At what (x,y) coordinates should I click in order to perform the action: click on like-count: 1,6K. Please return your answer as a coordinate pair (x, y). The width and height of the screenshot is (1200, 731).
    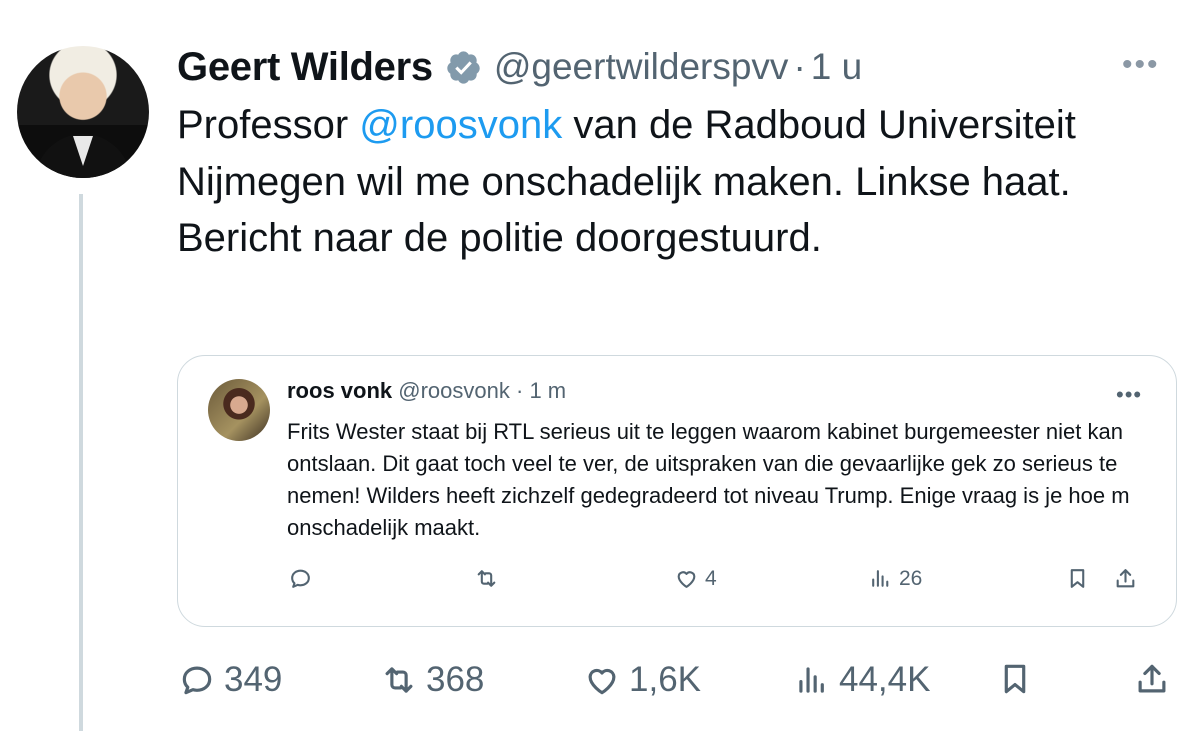
    Looking at the image, I should click on (665, 679).